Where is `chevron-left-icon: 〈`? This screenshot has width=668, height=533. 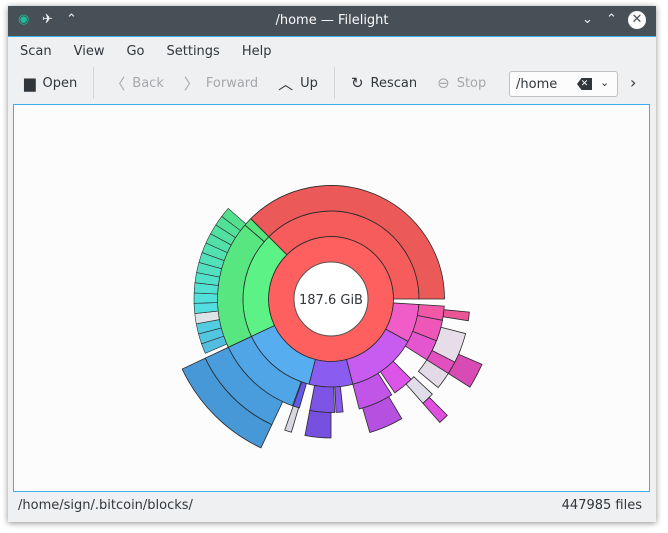
chevron-left-icon: 〈 is located at coordinates (118, 83).